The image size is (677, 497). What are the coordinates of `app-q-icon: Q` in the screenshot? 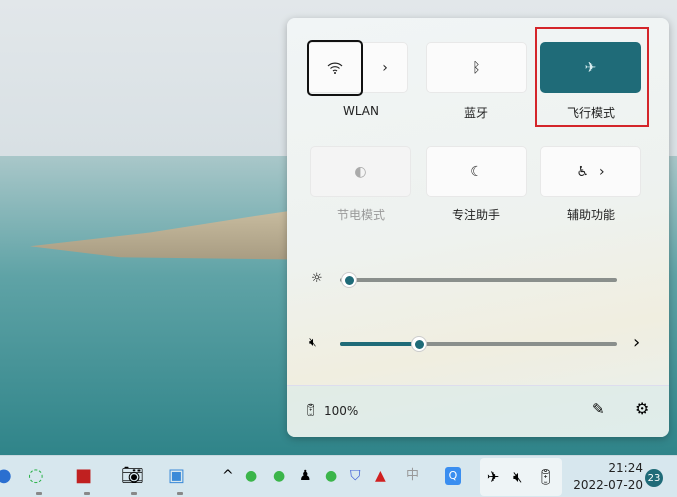 It's located at (453, 476).